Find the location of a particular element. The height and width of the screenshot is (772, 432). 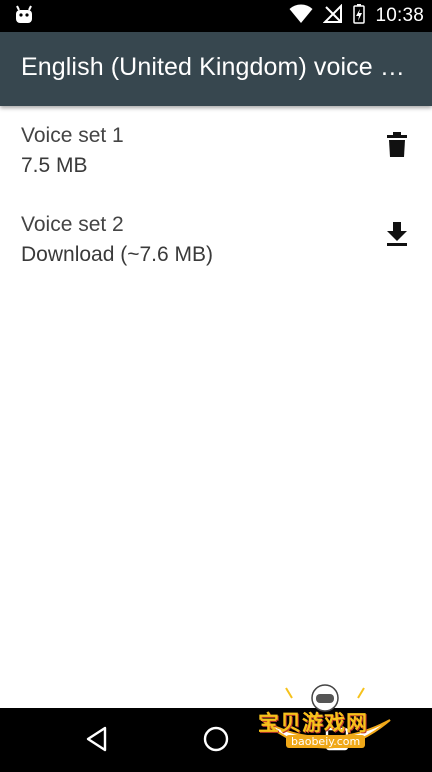

delete-button is located at coordinates (397, 147).